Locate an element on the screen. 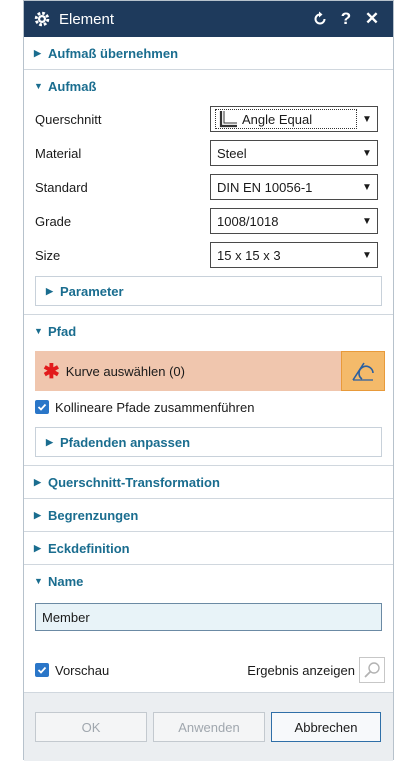  help-icon: ? is located at coordinates (346, 19).